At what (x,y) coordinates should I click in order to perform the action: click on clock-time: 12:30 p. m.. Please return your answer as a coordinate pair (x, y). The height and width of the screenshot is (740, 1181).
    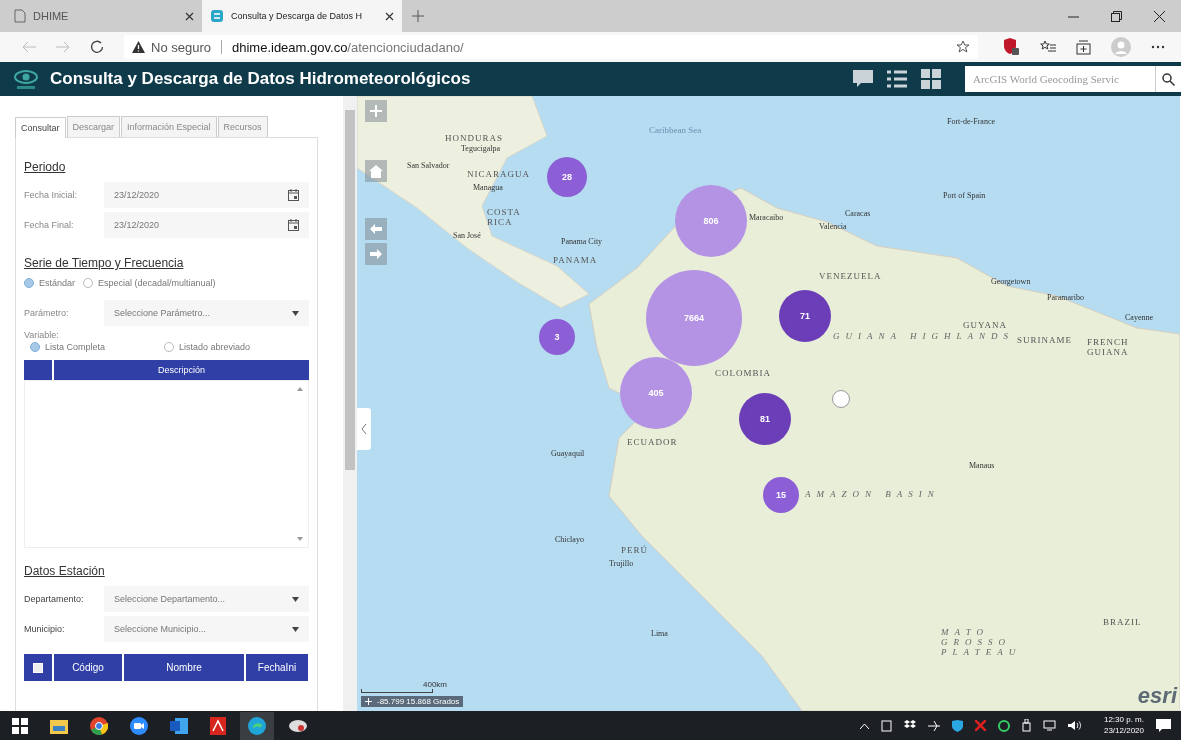
    Looking at the image, I should click on (1123, 720).